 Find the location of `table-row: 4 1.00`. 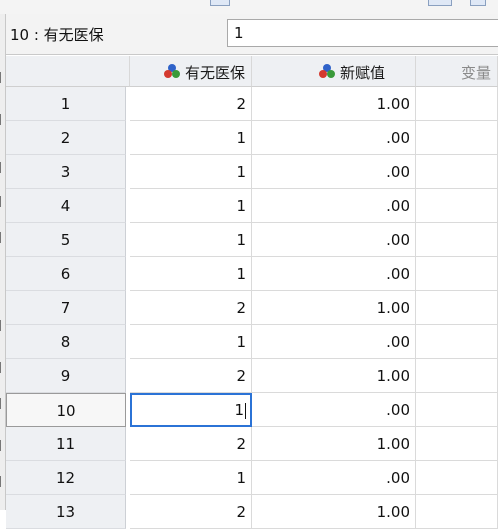

table-row: 4 1.00 is located at coordinates (252, 206).